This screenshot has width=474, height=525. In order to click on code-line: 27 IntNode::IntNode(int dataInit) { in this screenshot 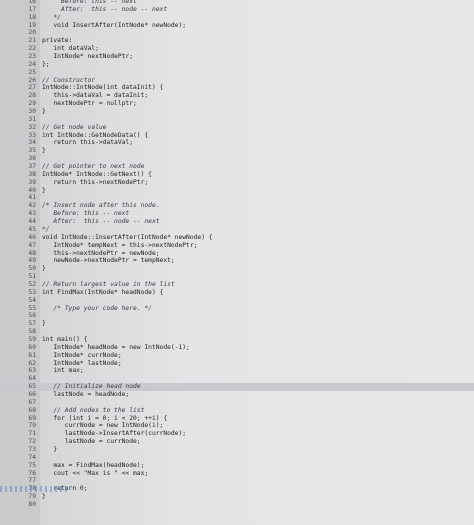, I will do `click(237, 88)`.